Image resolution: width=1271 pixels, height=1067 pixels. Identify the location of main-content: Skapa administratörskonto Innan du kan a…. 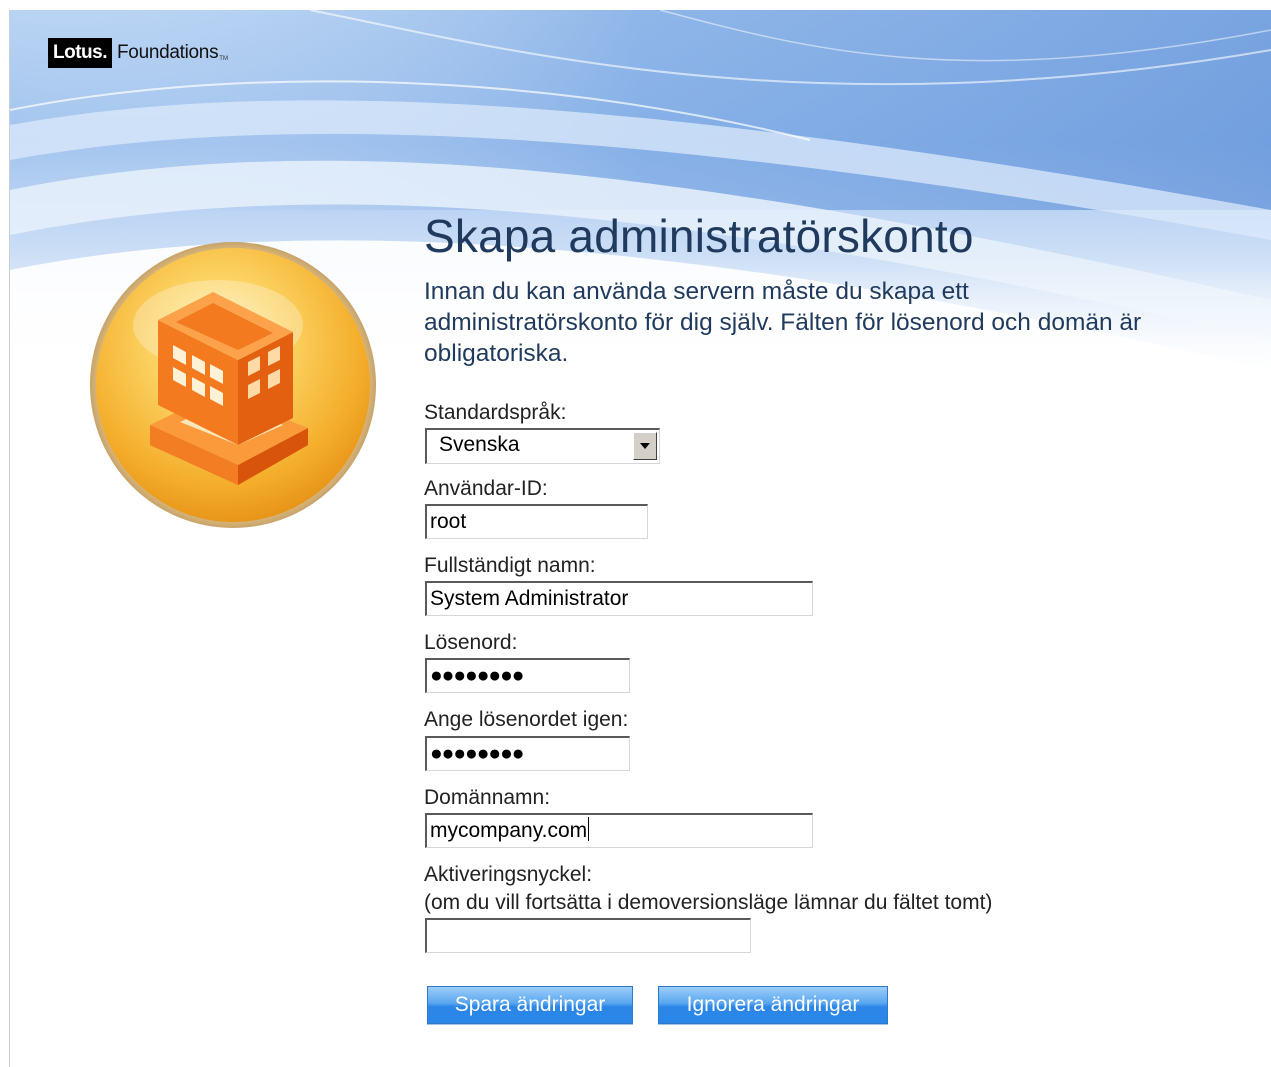
(834, 287).